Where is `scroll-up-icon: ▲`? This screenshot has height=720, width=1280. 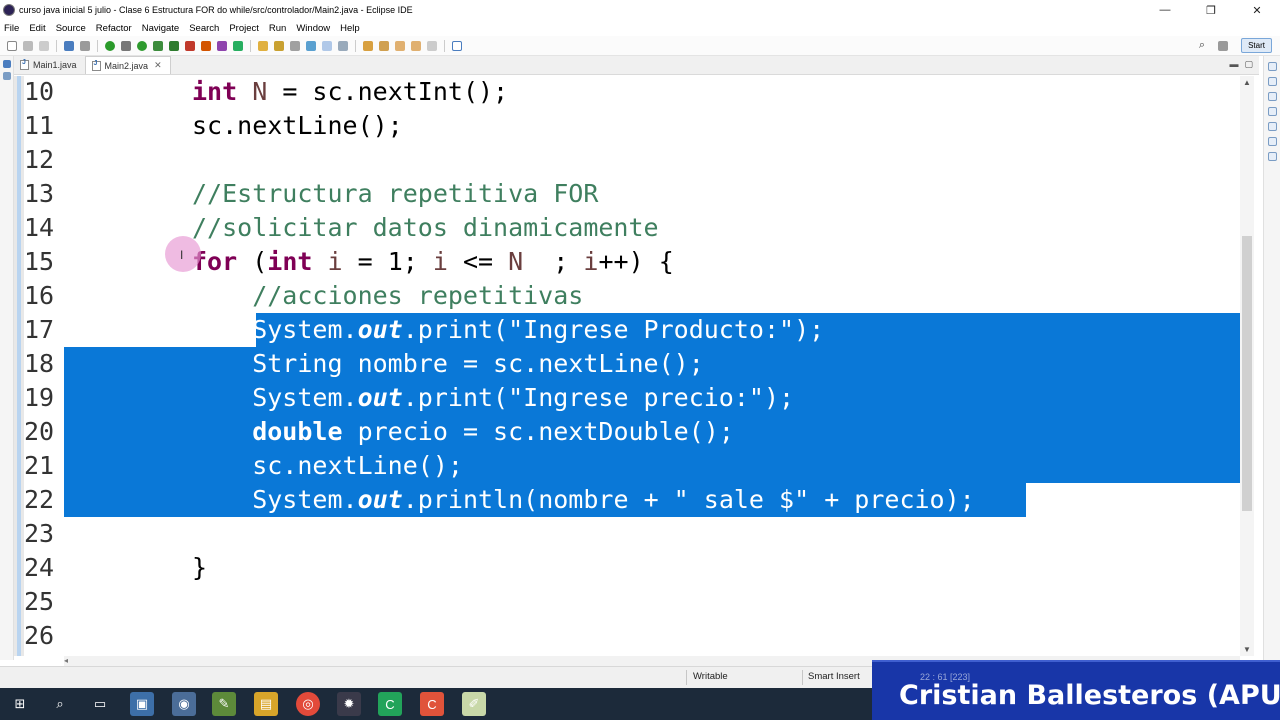 scroll-up-icon: ▲ is located at coordinates (1247, 82).